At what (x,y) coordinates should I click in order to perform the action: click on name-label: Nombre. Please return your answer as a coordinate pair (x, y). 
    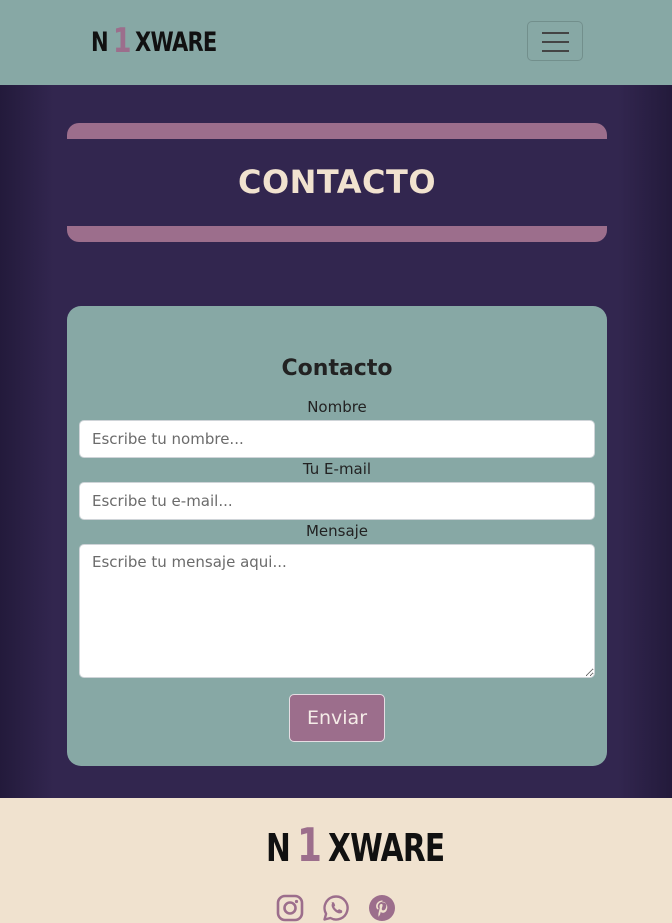
    Looking at the image, I should click on (337, 407).